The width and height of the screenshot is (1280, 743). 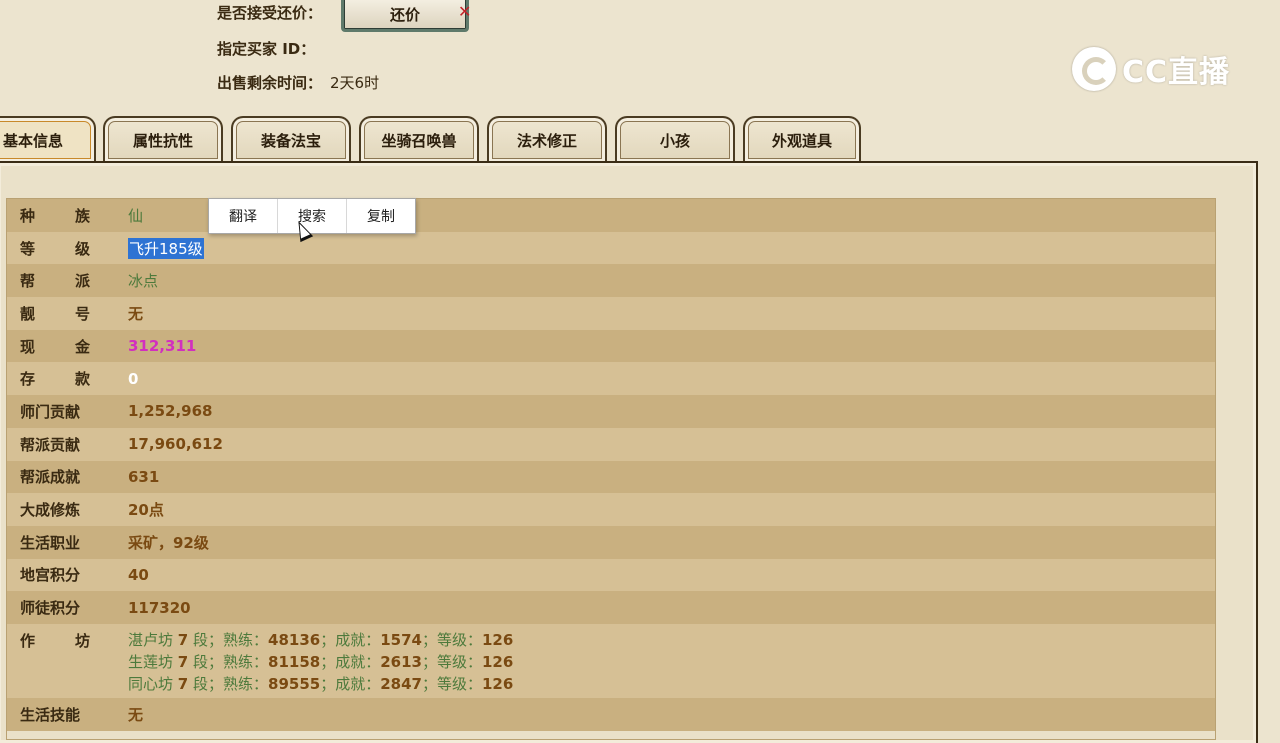 I want to click on table-row: 帮派 冰点, so click(x=611, y=281).